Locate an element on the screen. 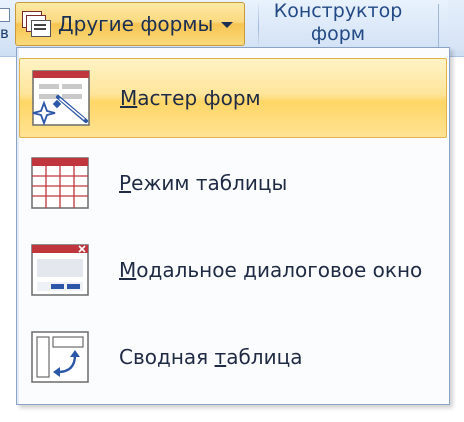 The height and width of the screenshot is (422, 464). chevron-down-icon is located at coordinates (227, 25).